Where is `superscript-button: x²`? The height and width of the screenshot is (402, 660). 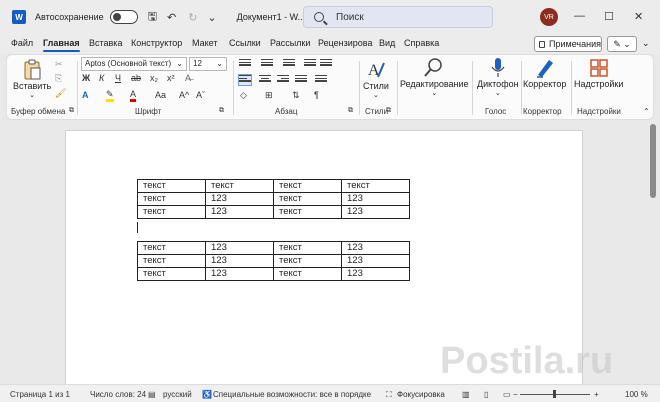 superscript-button: x² is located at coordinates (171, 78).